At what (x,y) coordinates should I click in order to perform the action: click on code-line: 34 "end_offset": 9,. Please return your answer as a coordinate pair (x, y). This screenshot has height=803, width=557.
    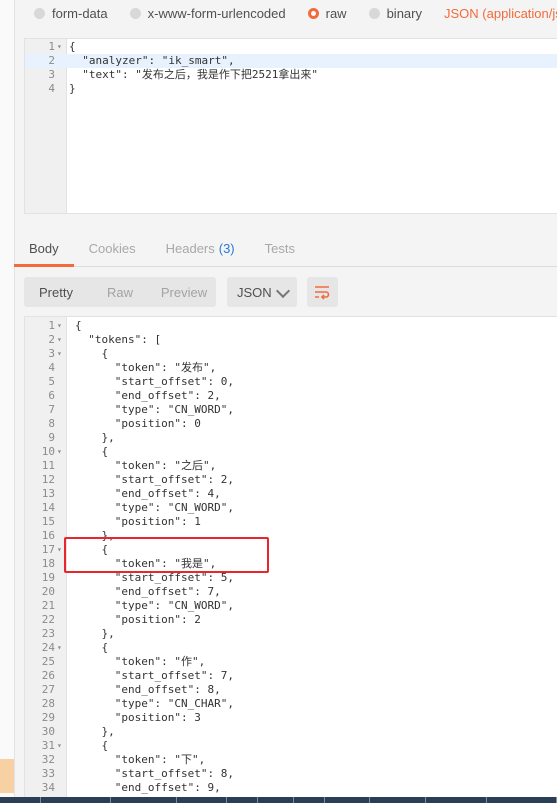
    Looking at the image, I should click on (291, 788).